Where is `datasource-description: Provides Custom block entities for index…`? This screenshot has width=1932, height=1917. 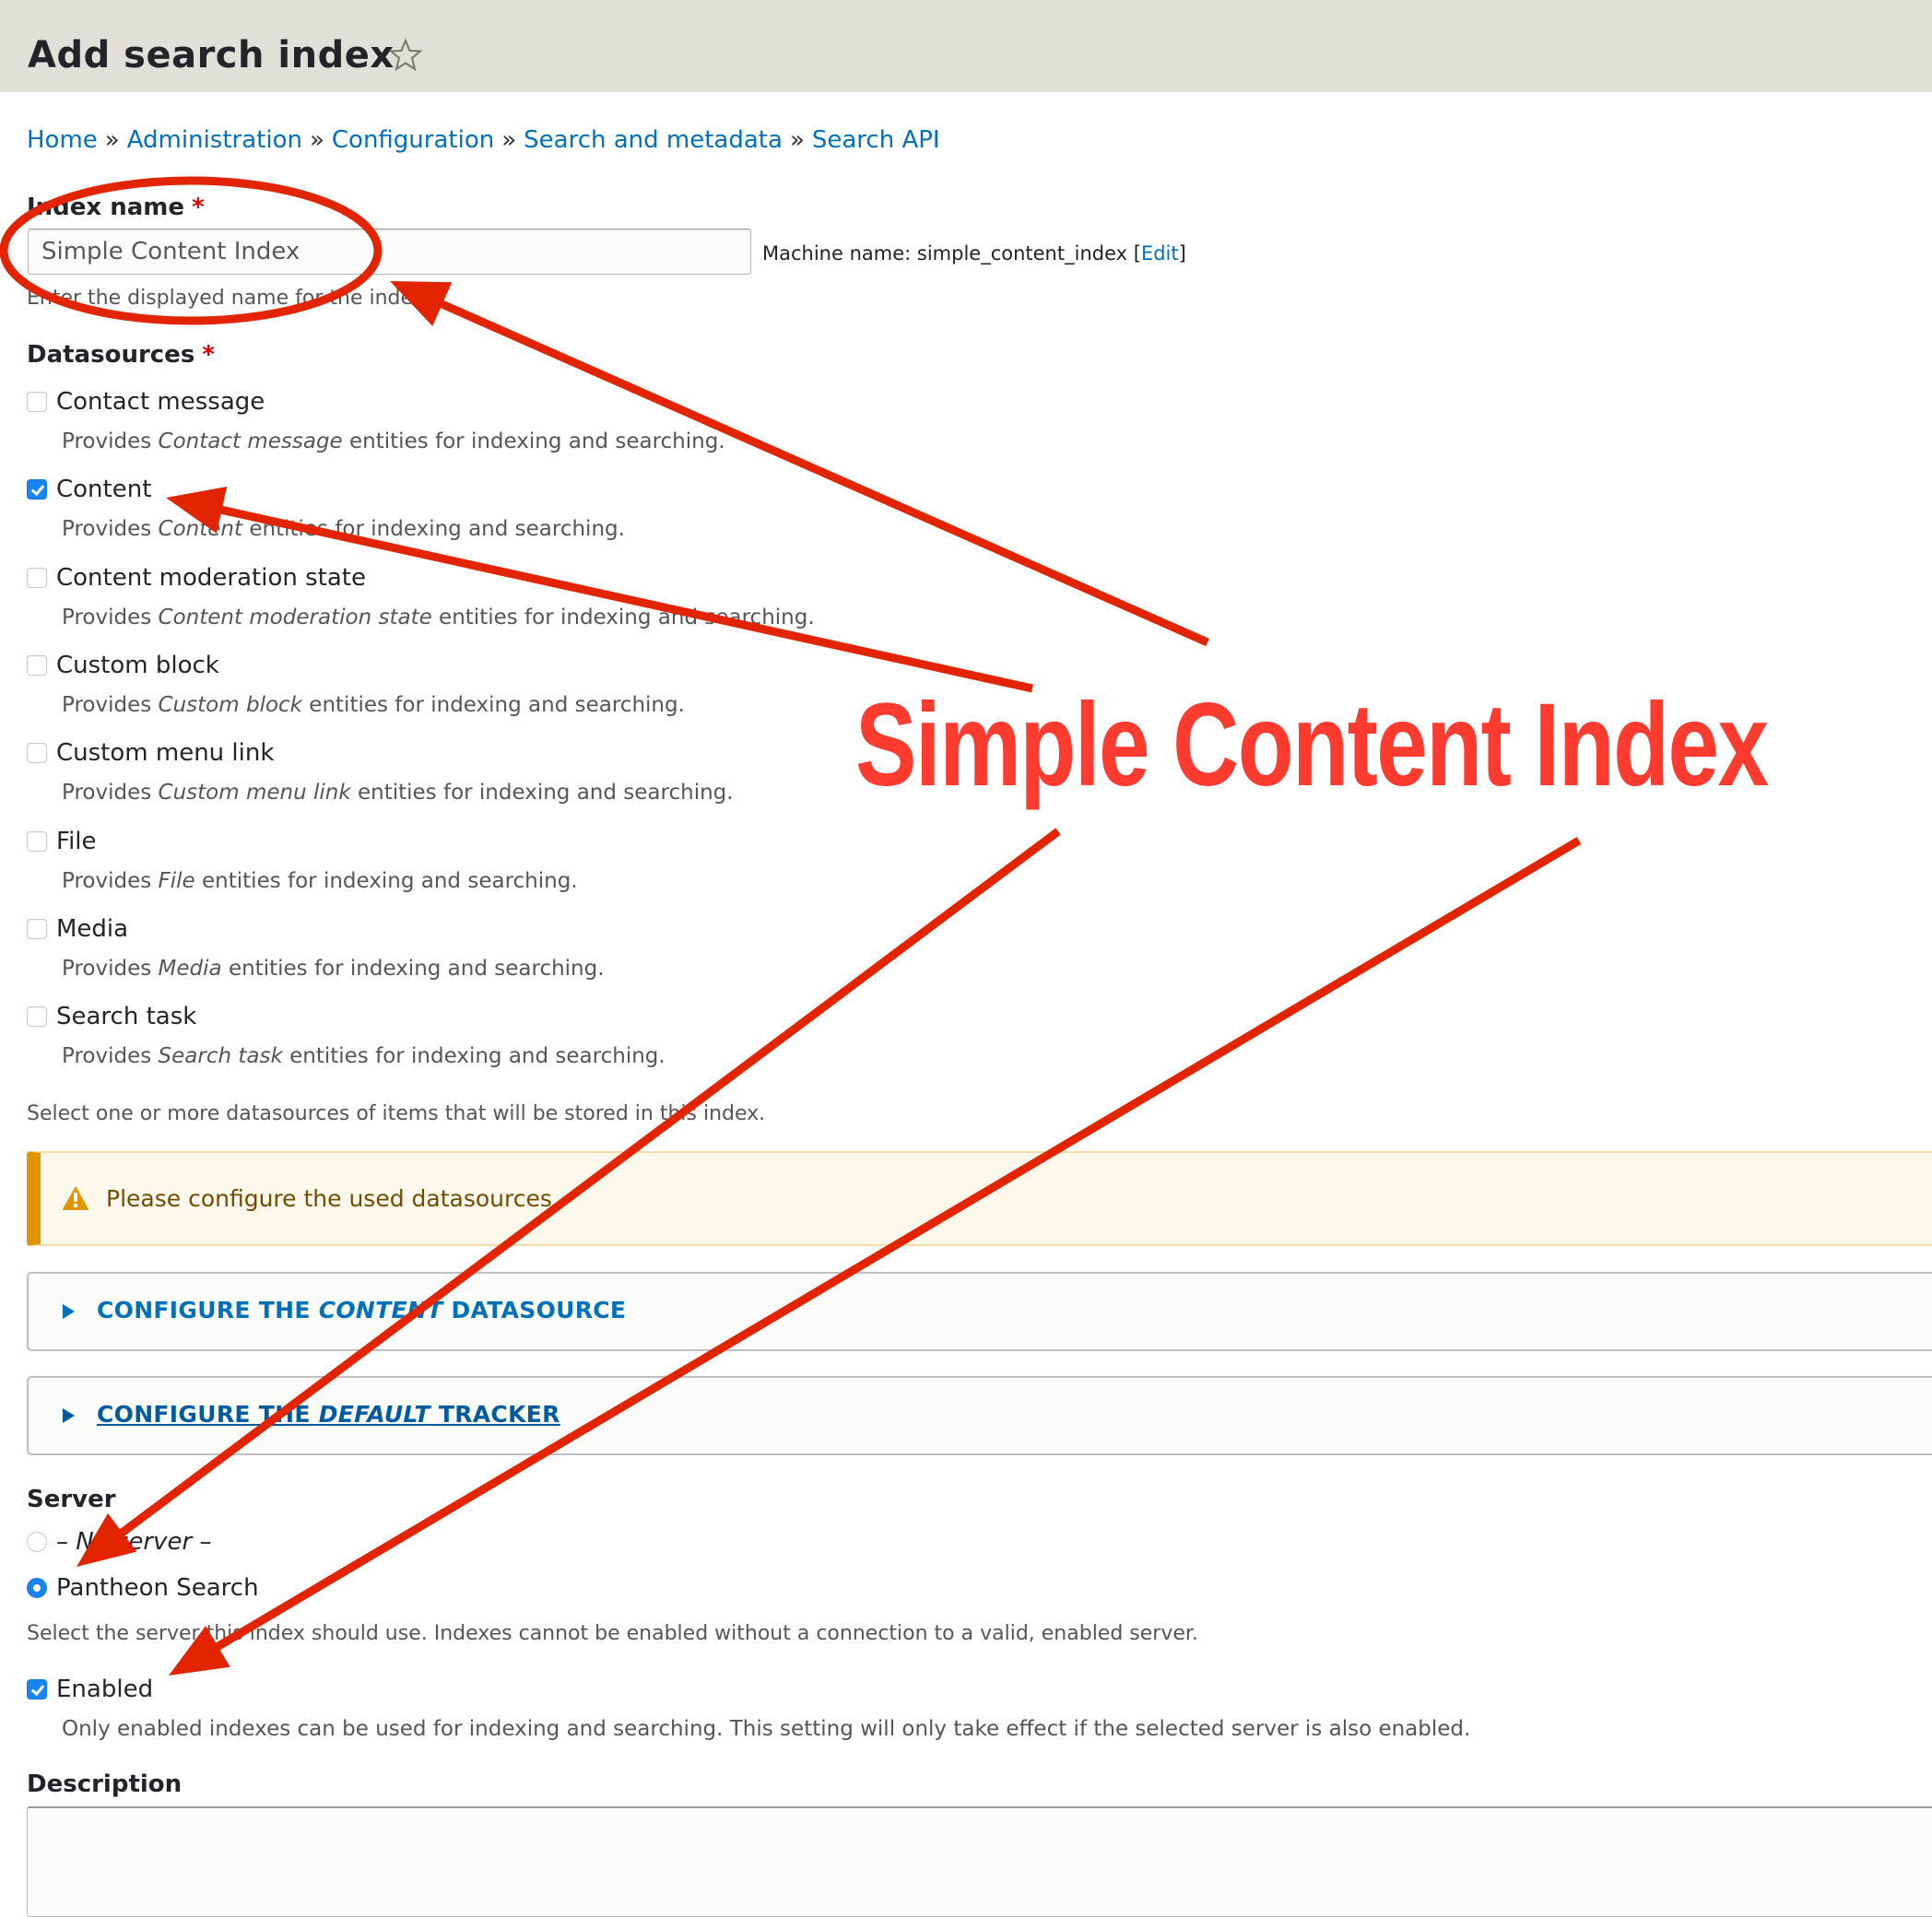
datasource-description: Provides Custom block entities for index… is located at coordinates (373, 705).